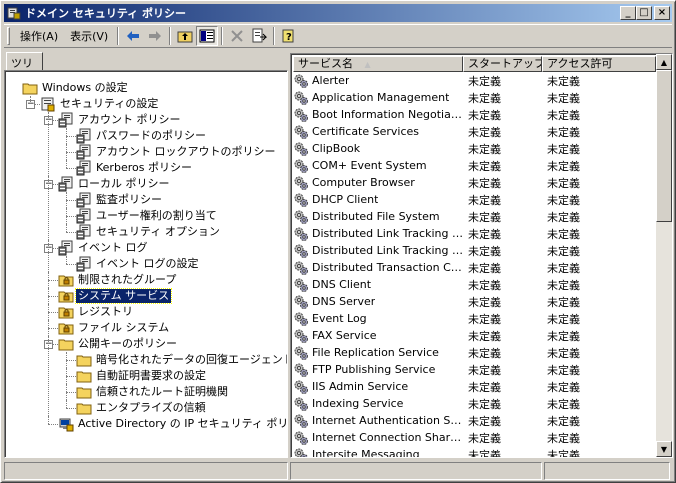  I want to click on maximize-button: □, so click(644, 13).